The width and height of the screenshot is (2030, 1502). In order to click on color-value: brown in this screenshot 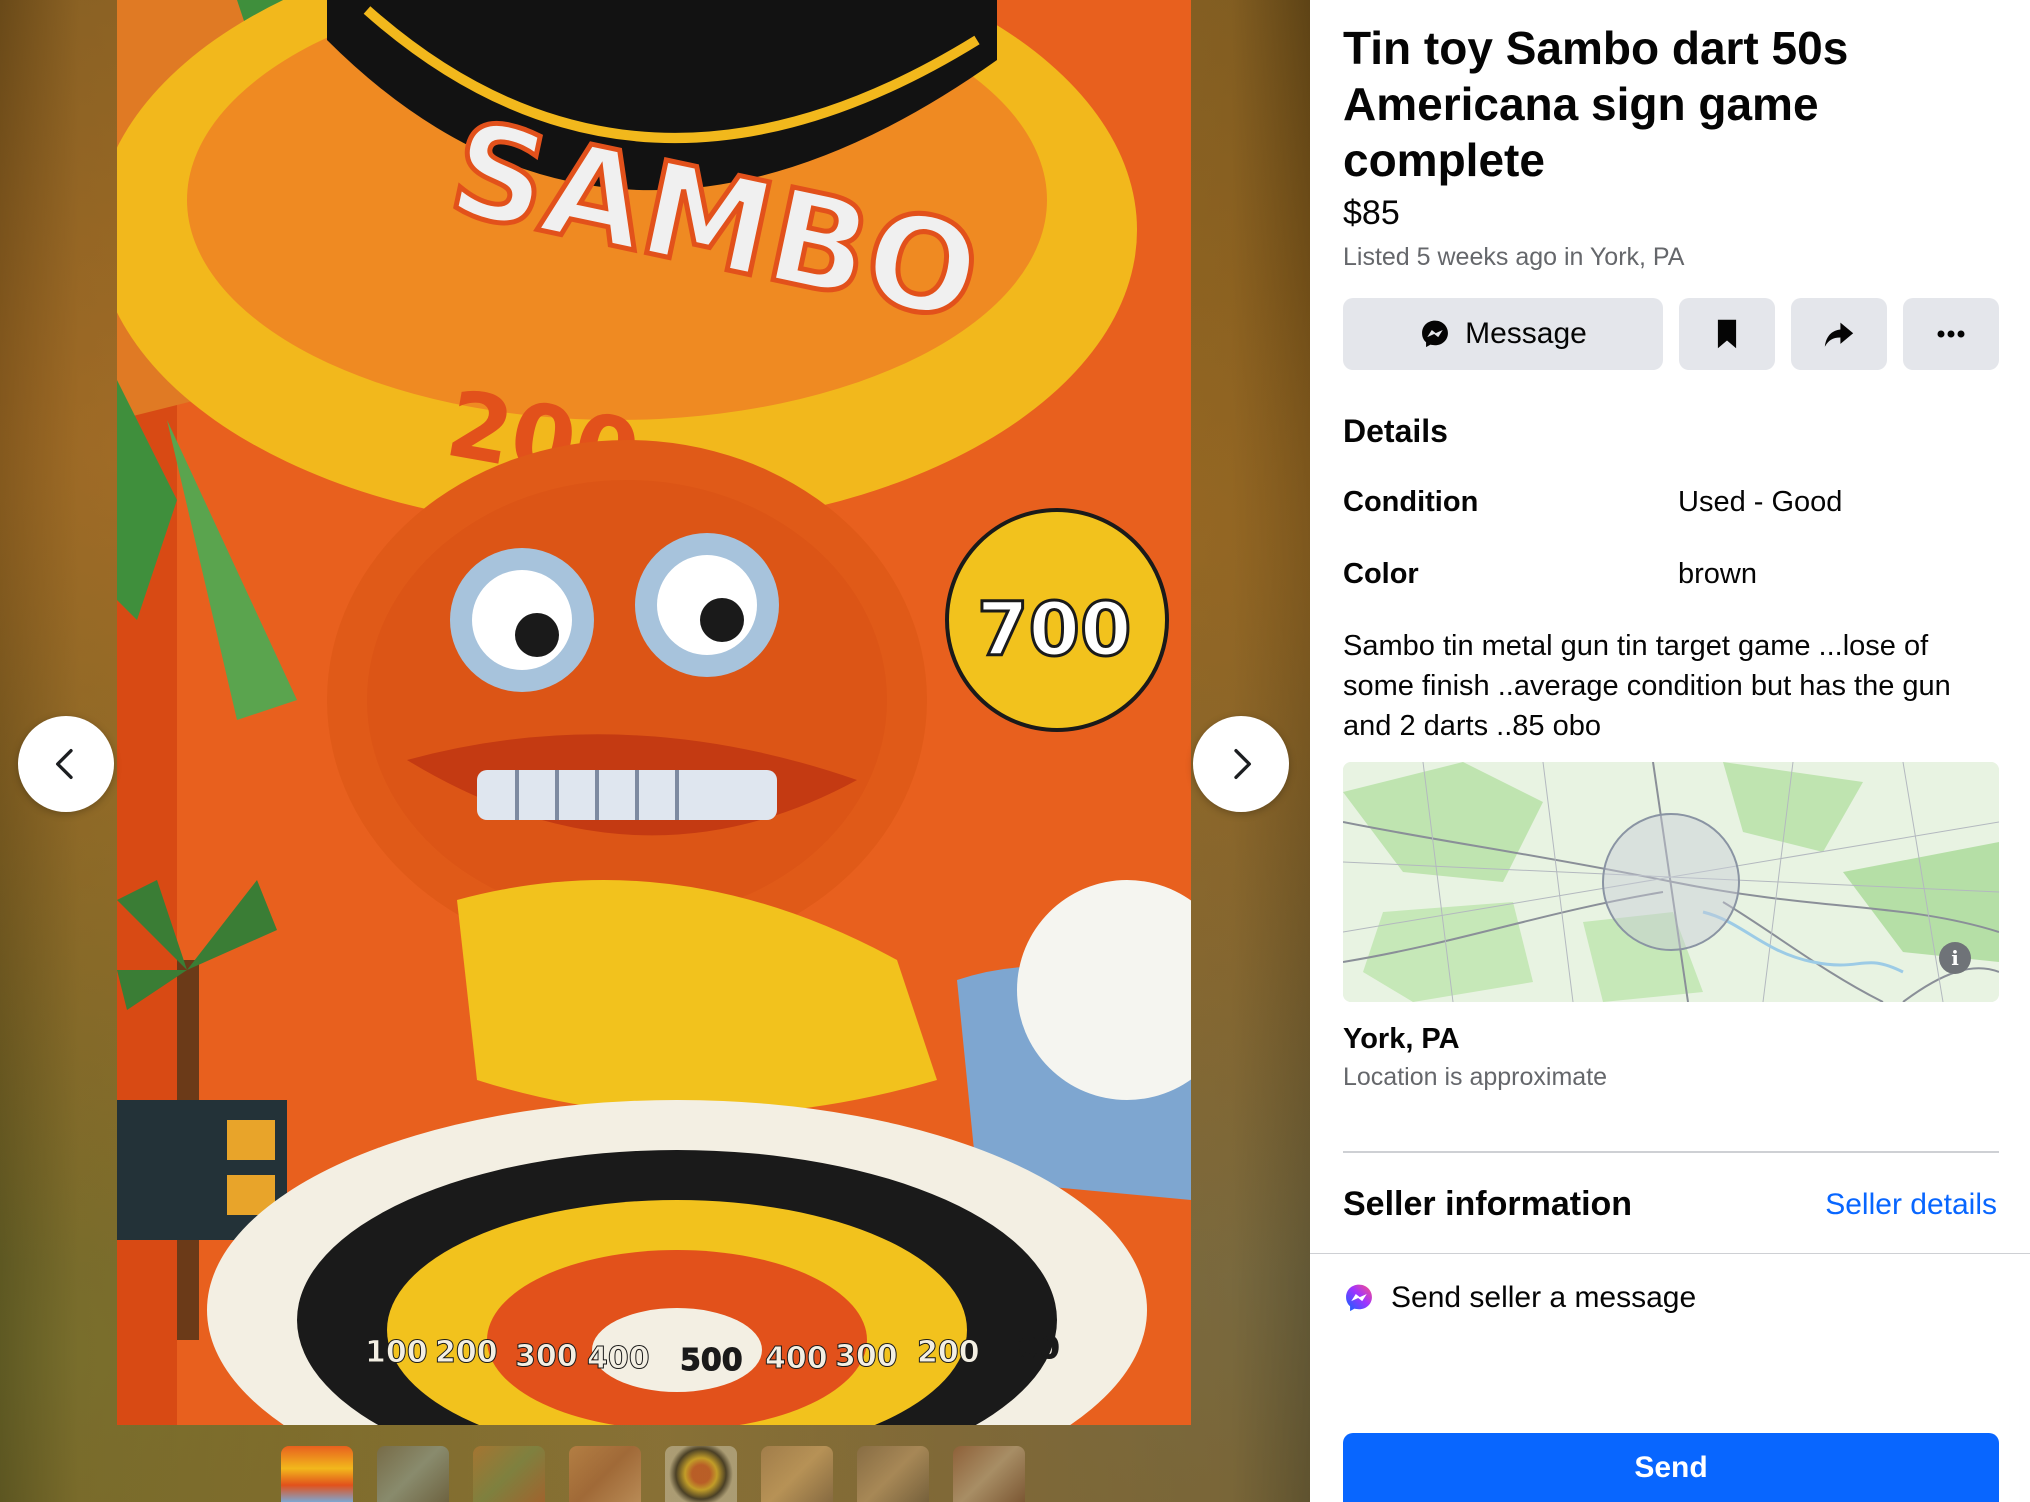, I will do `click(1717, 574)`.